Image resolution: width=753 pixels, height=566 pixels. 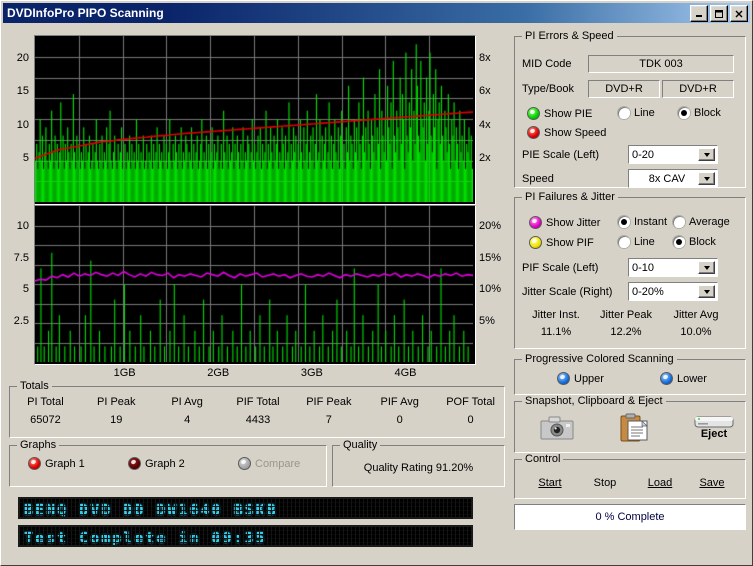 What do you see at coordinates (673, 154) in the screenshot?
I see `pie-scale-select: 0-20` at bounding box center [673, 154].